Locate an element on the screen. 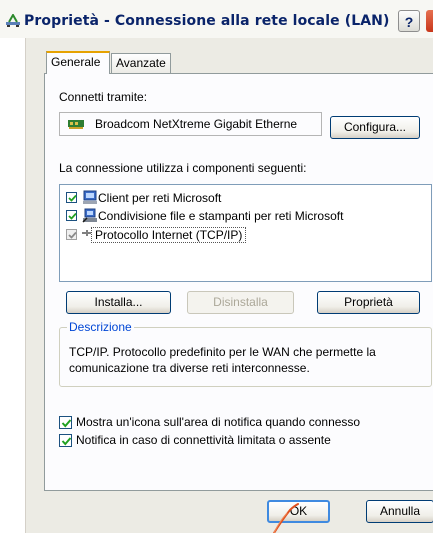 Image resolution: width=433 pixels, height=533 pixels. adapter-name: Broadcom NetXtreme Gigabit Etherne is located at coordinates (196, 124).